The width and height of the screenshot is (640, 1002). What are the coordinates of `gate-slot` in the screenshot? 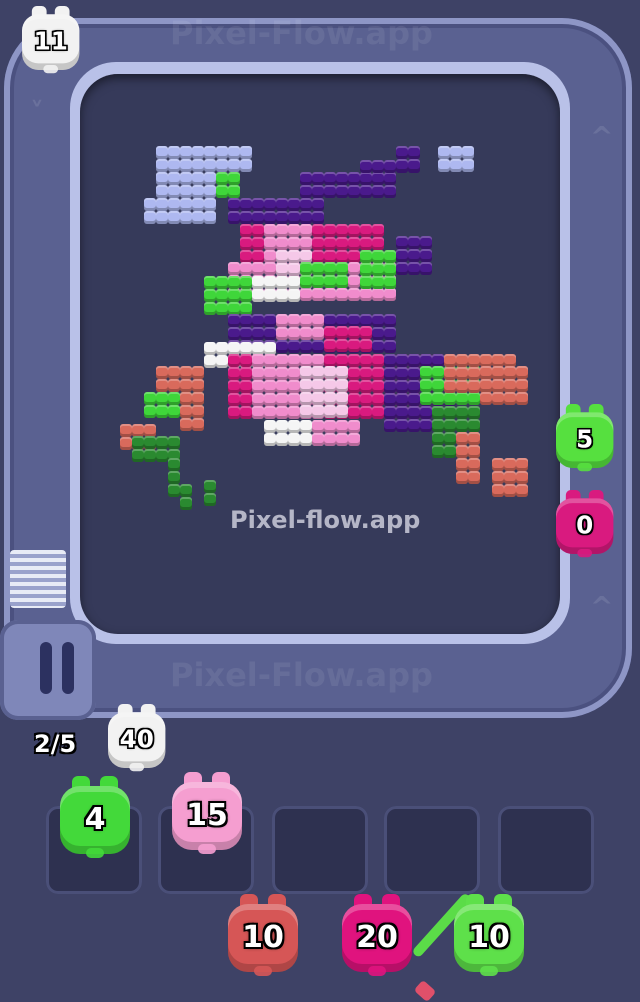 It's located at (68, 668).